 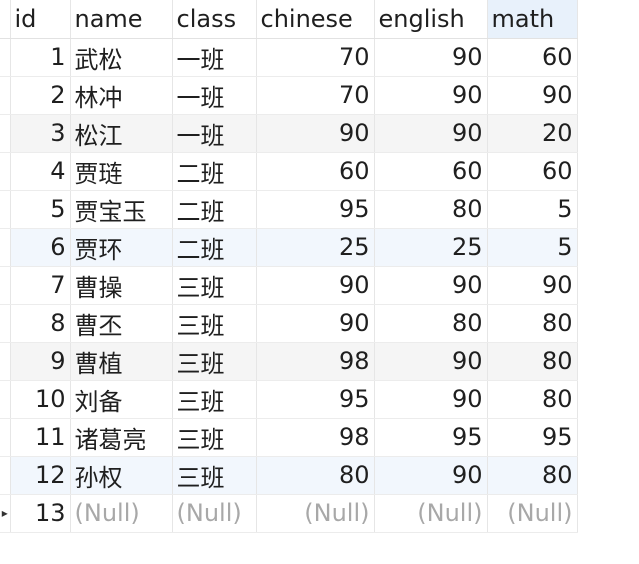 What do you see at coordinates (121, 323) in the screenshot?
I see `cell-name: 曹丕` at bounding box center [121, 323].